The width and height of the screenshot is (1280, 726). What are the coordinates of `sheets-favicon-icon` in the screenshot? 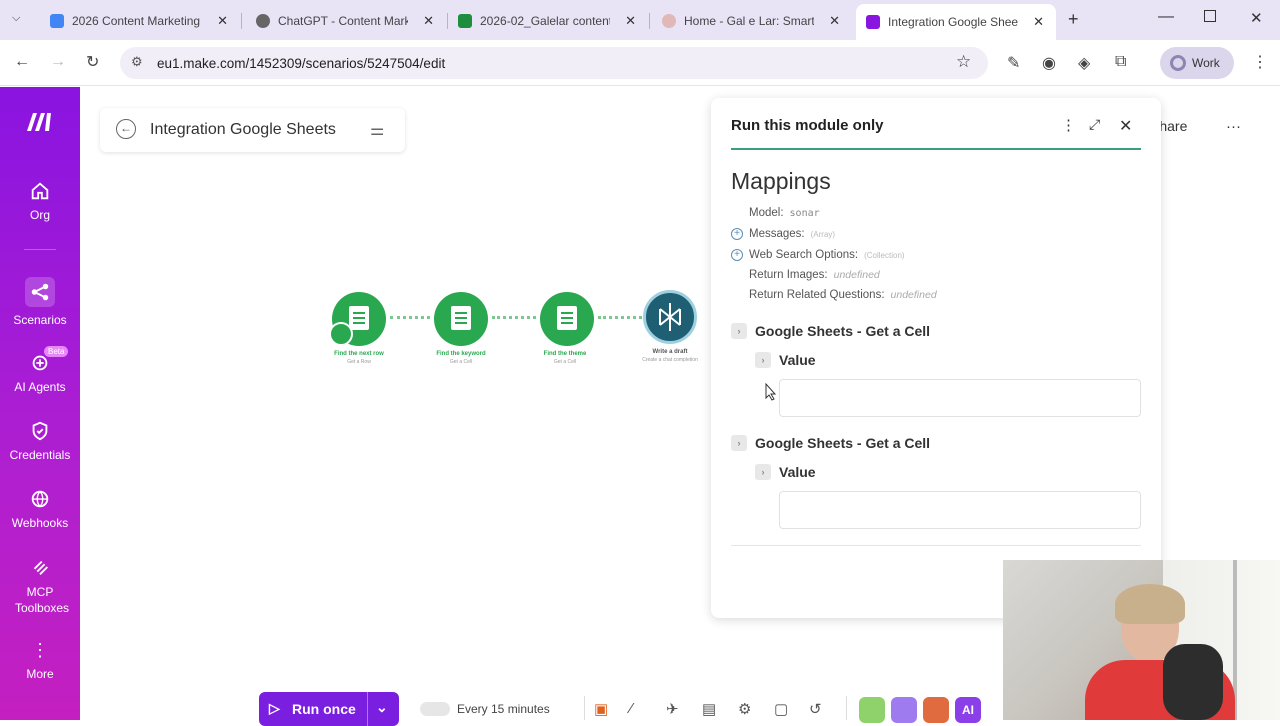 It's located at (465, 21).